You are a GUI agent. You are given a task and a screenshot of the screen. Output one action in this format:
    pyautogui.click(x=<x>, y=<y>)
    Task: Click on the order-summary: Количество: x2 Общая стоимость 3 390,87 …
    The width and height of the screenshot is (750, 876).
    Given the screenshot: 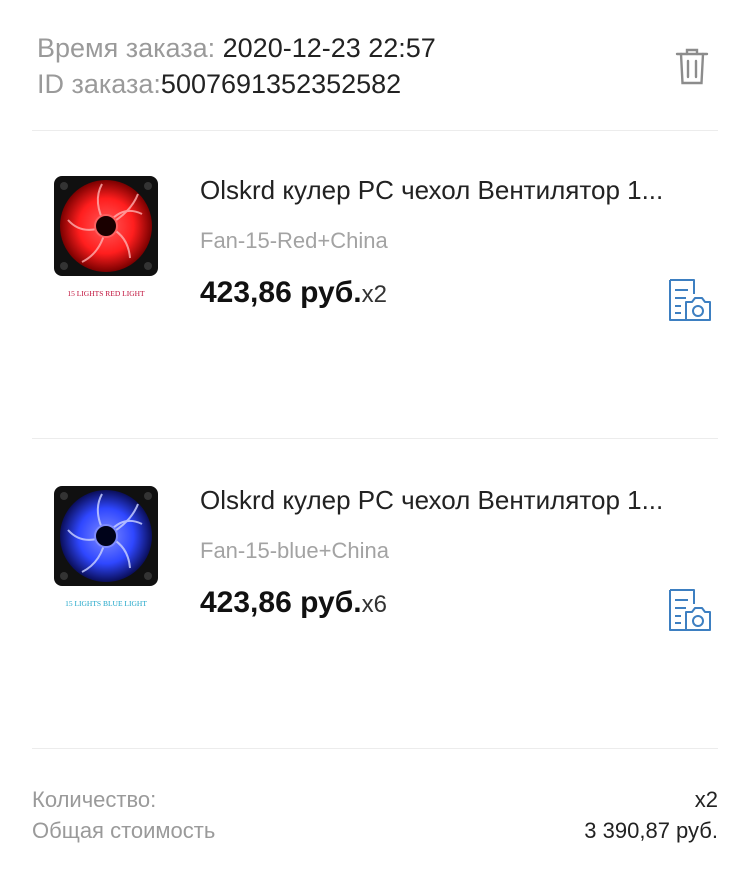 What is the action you would take?
    pyautogui.click(x=375, y=815)
    